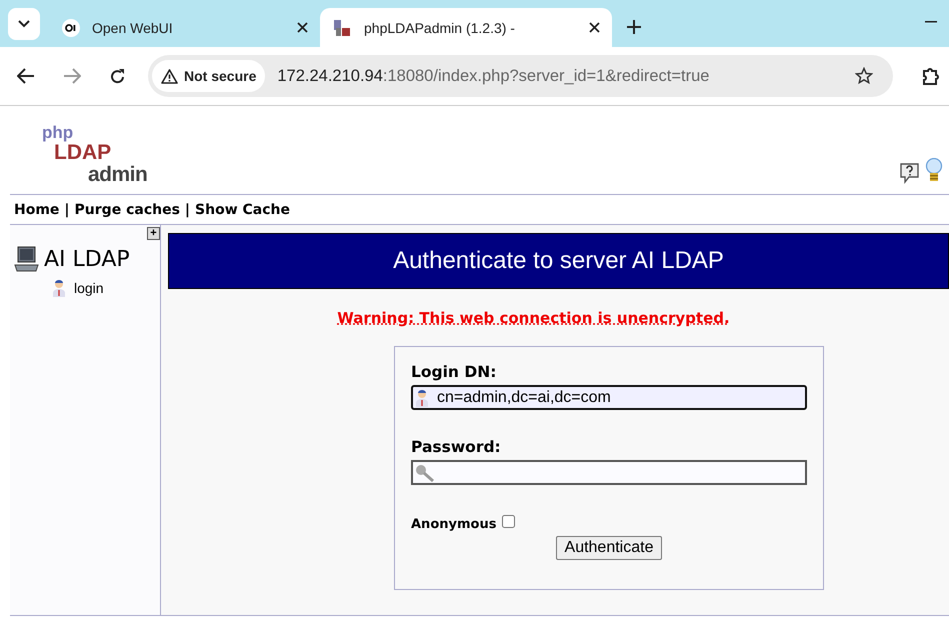 Image resolution: width=949 pixels, height=620 pixels. I want to click on nav-link: Show Cache, so click(242, 210).